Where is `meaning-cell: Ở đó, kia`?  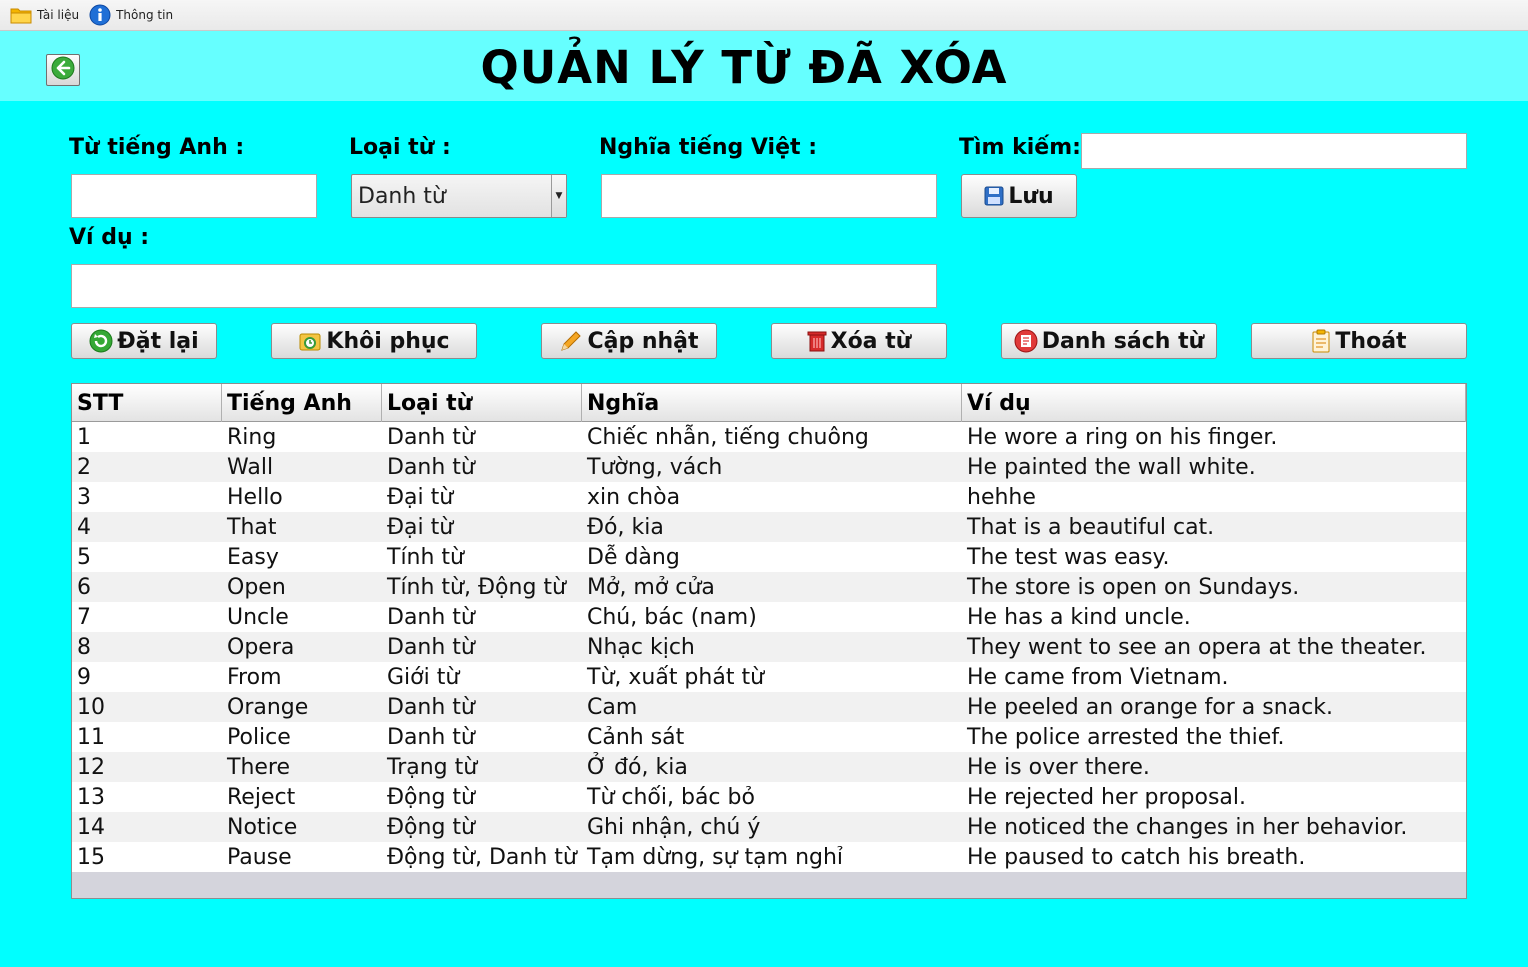 meaning-cell: Ở đó, kia is located at coordinates (637, 767).